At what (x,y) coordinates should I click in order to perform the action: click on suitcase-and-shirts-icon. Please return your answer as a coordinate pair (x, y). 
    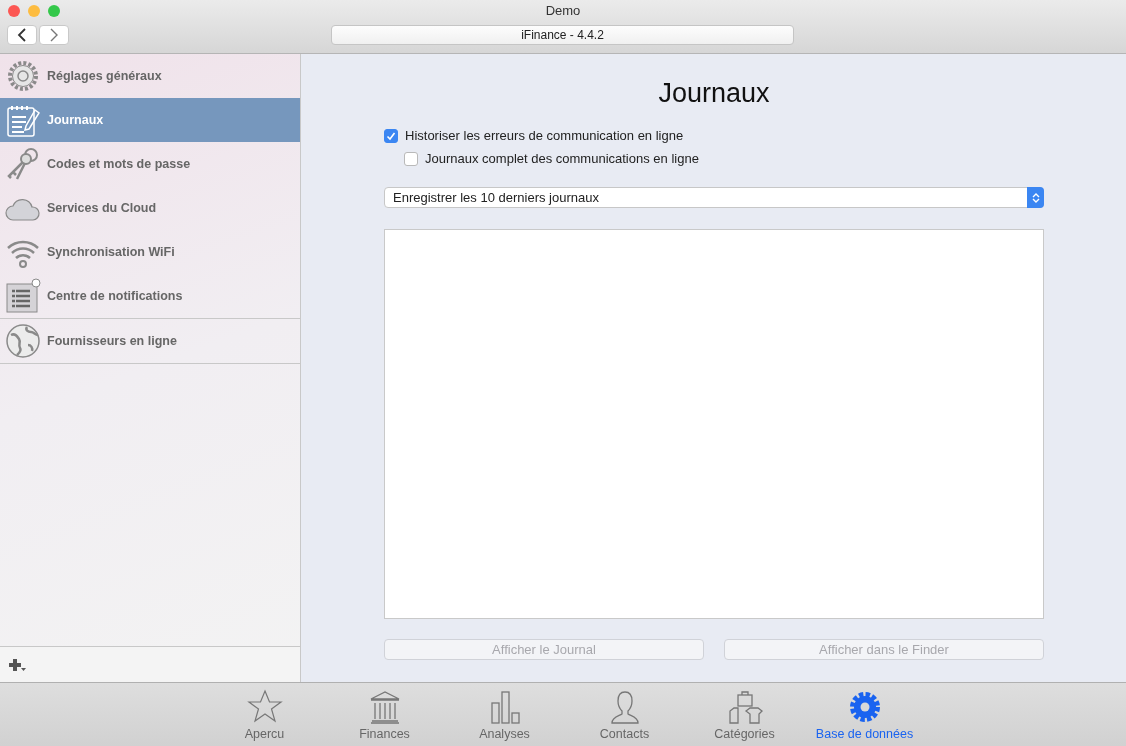
    Looking at the image, I should click on (744, 707).